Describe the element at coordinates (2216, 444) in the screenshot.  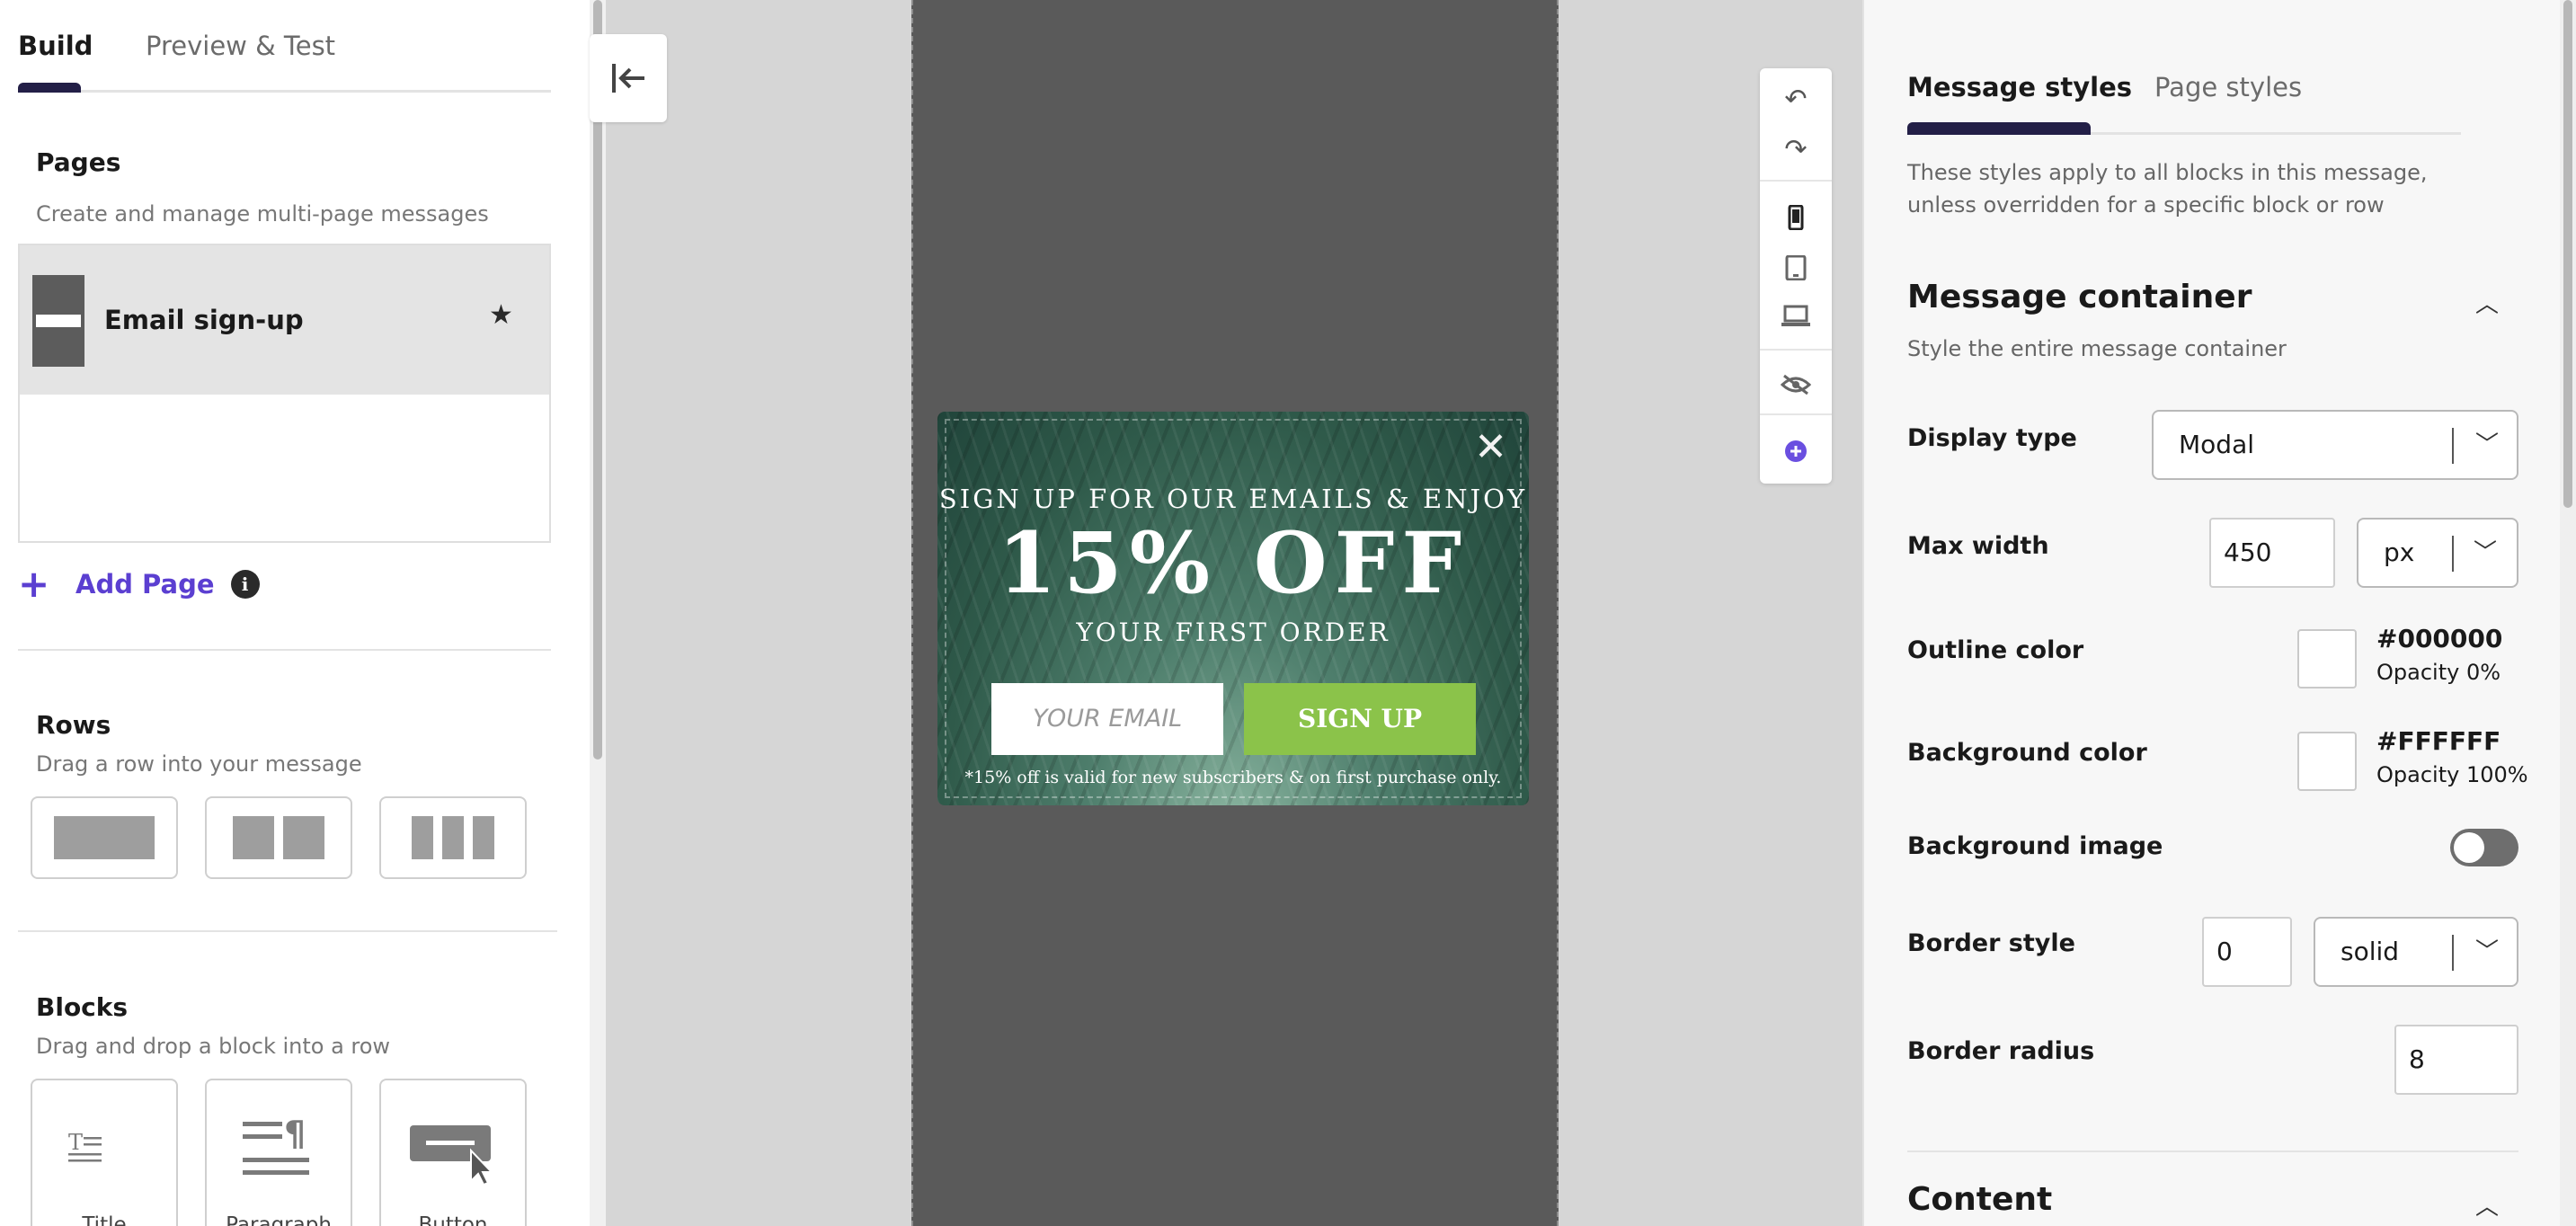
I see `display-type-value: Modal` at that location.